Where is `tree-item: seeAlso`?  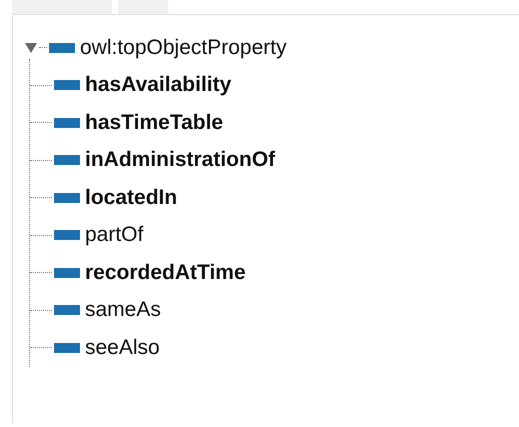 tree-item: seeAlso is located at coordinates (122, 348).